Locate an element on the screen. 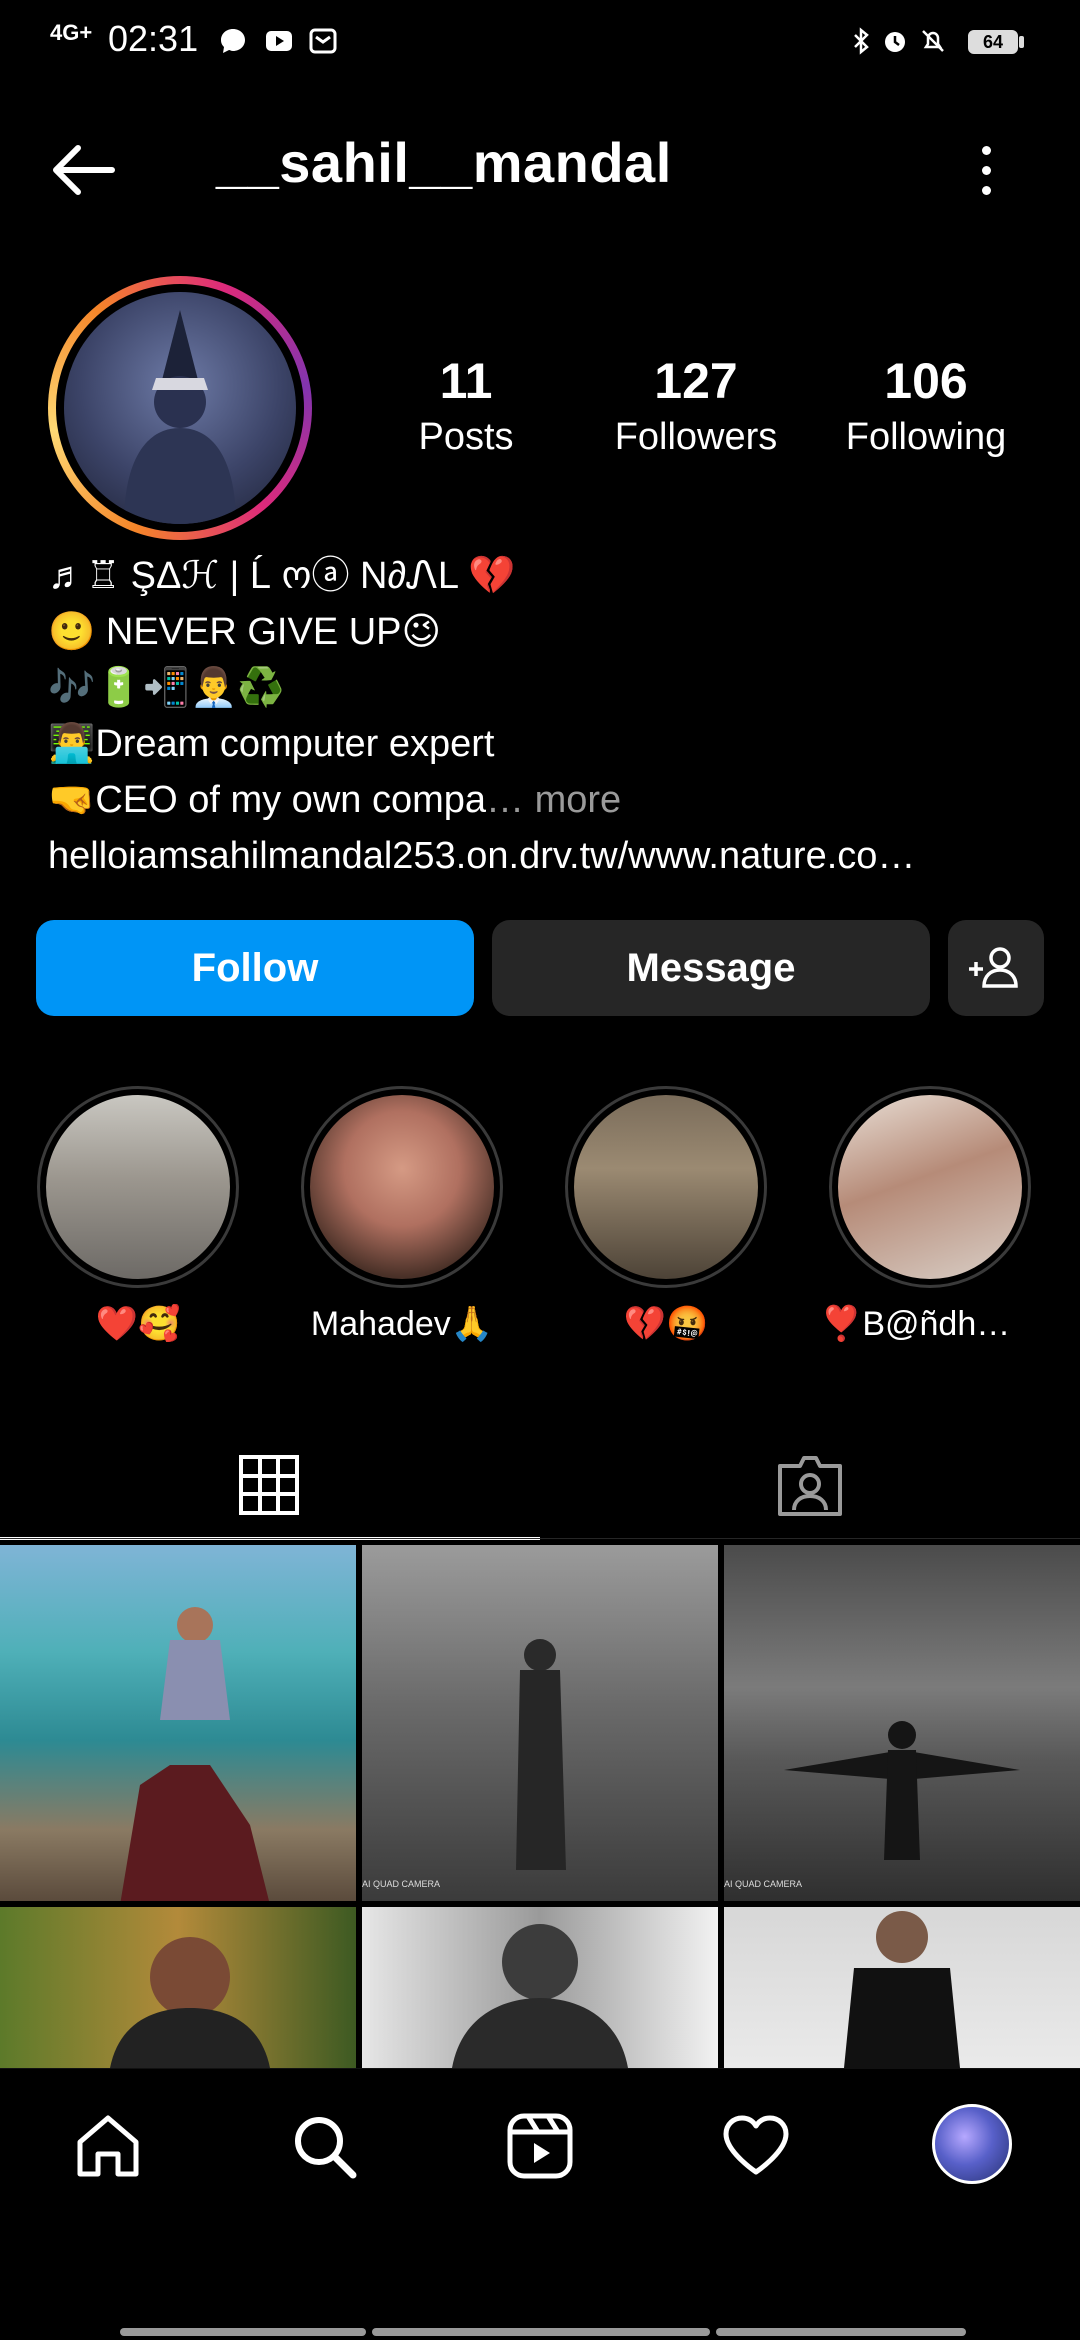 This screenshot has height=2340, width=1080. message-button: Message is located at coordinates (711, 968).